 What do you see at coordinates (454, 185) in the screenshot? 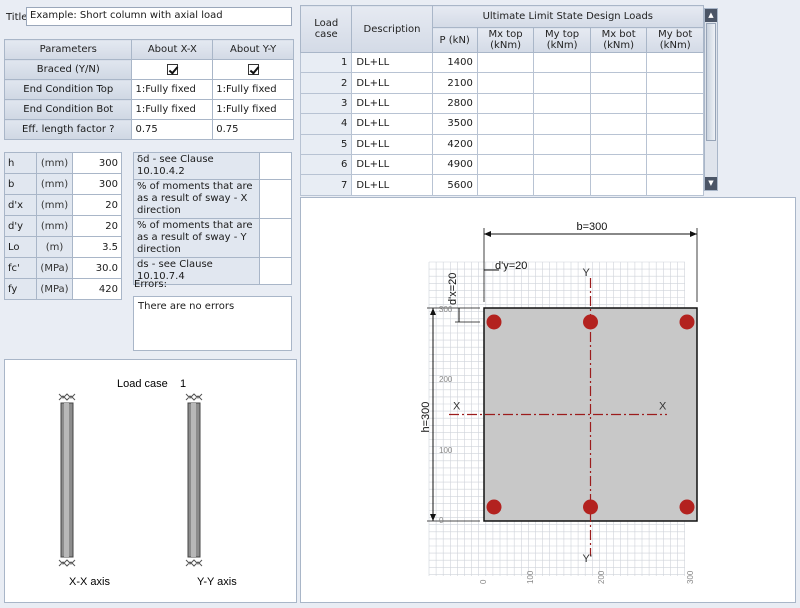
I see `axial-load-cell: 5600` at bounding box center [454, 185].